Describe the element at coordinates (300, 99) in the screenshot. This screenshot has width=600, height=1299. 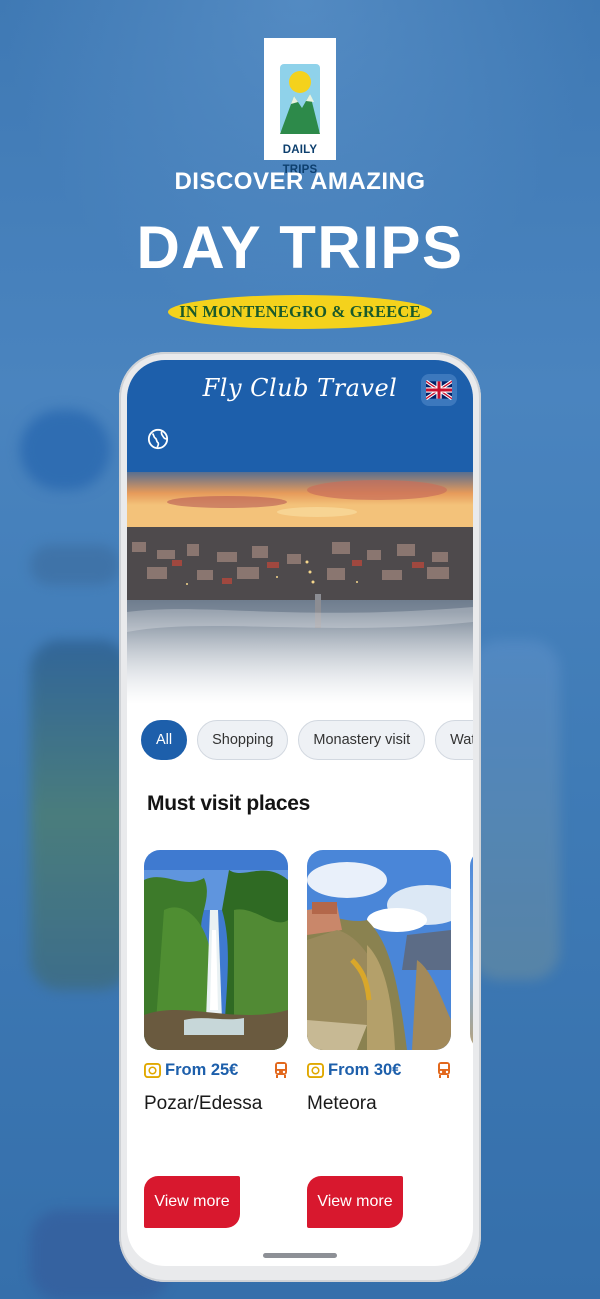
I see `mountain-logo-icon` at that location.